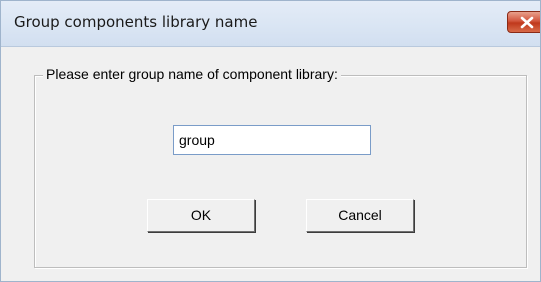  Describe the element at coordinates (360, 215) in the screenshot. I see `cancel-button: Cancel` at that location.